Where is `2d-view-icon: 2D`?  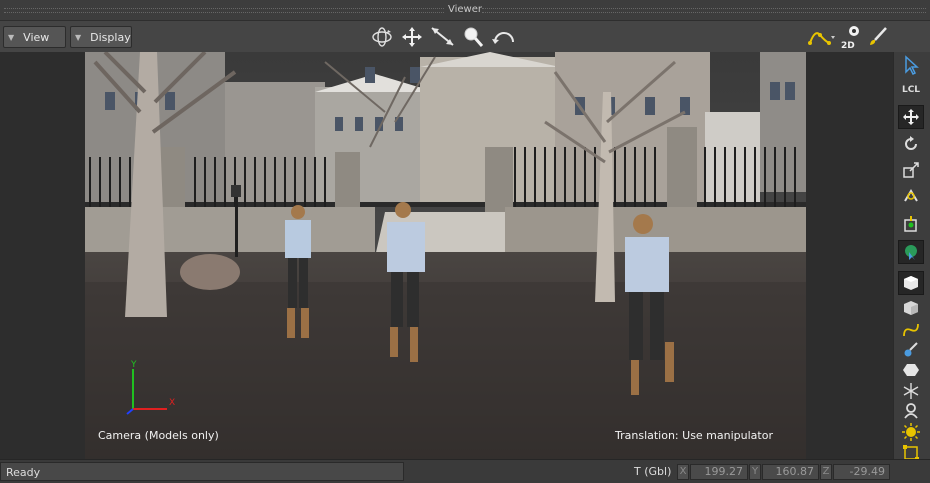 2d-view-icon: 2D is located at coordinates (852, 37).